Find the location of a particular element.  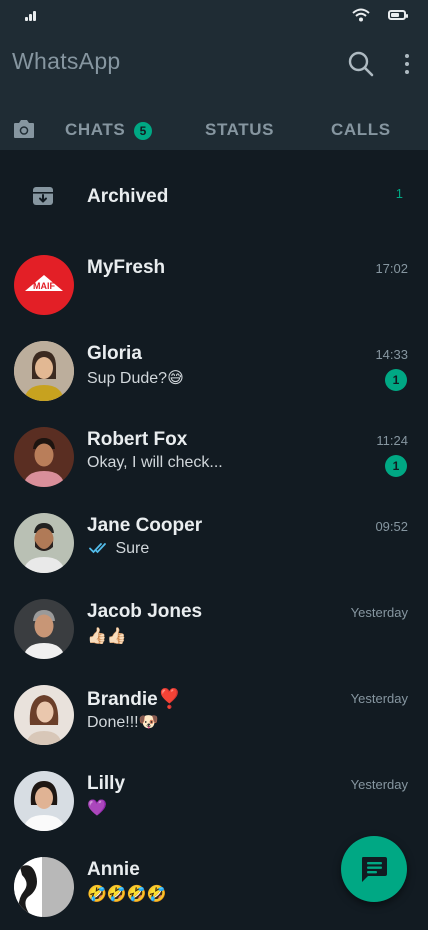

chat-name: Annie is located at coordinates (113, 869).